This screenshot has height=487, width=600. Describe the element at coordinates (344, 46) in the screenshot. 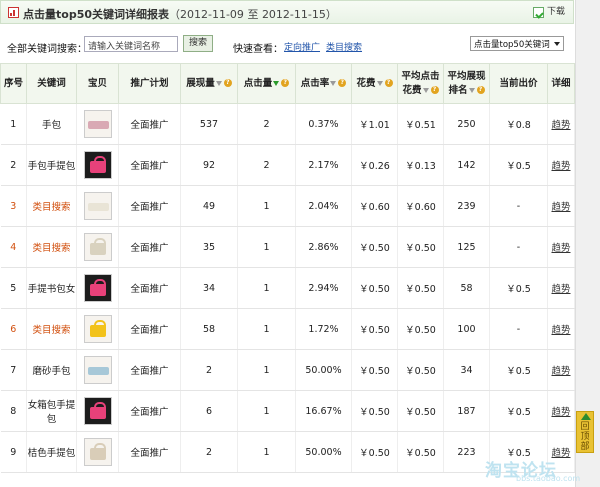

I see `quick-link-category: 类目搜索` at that location.